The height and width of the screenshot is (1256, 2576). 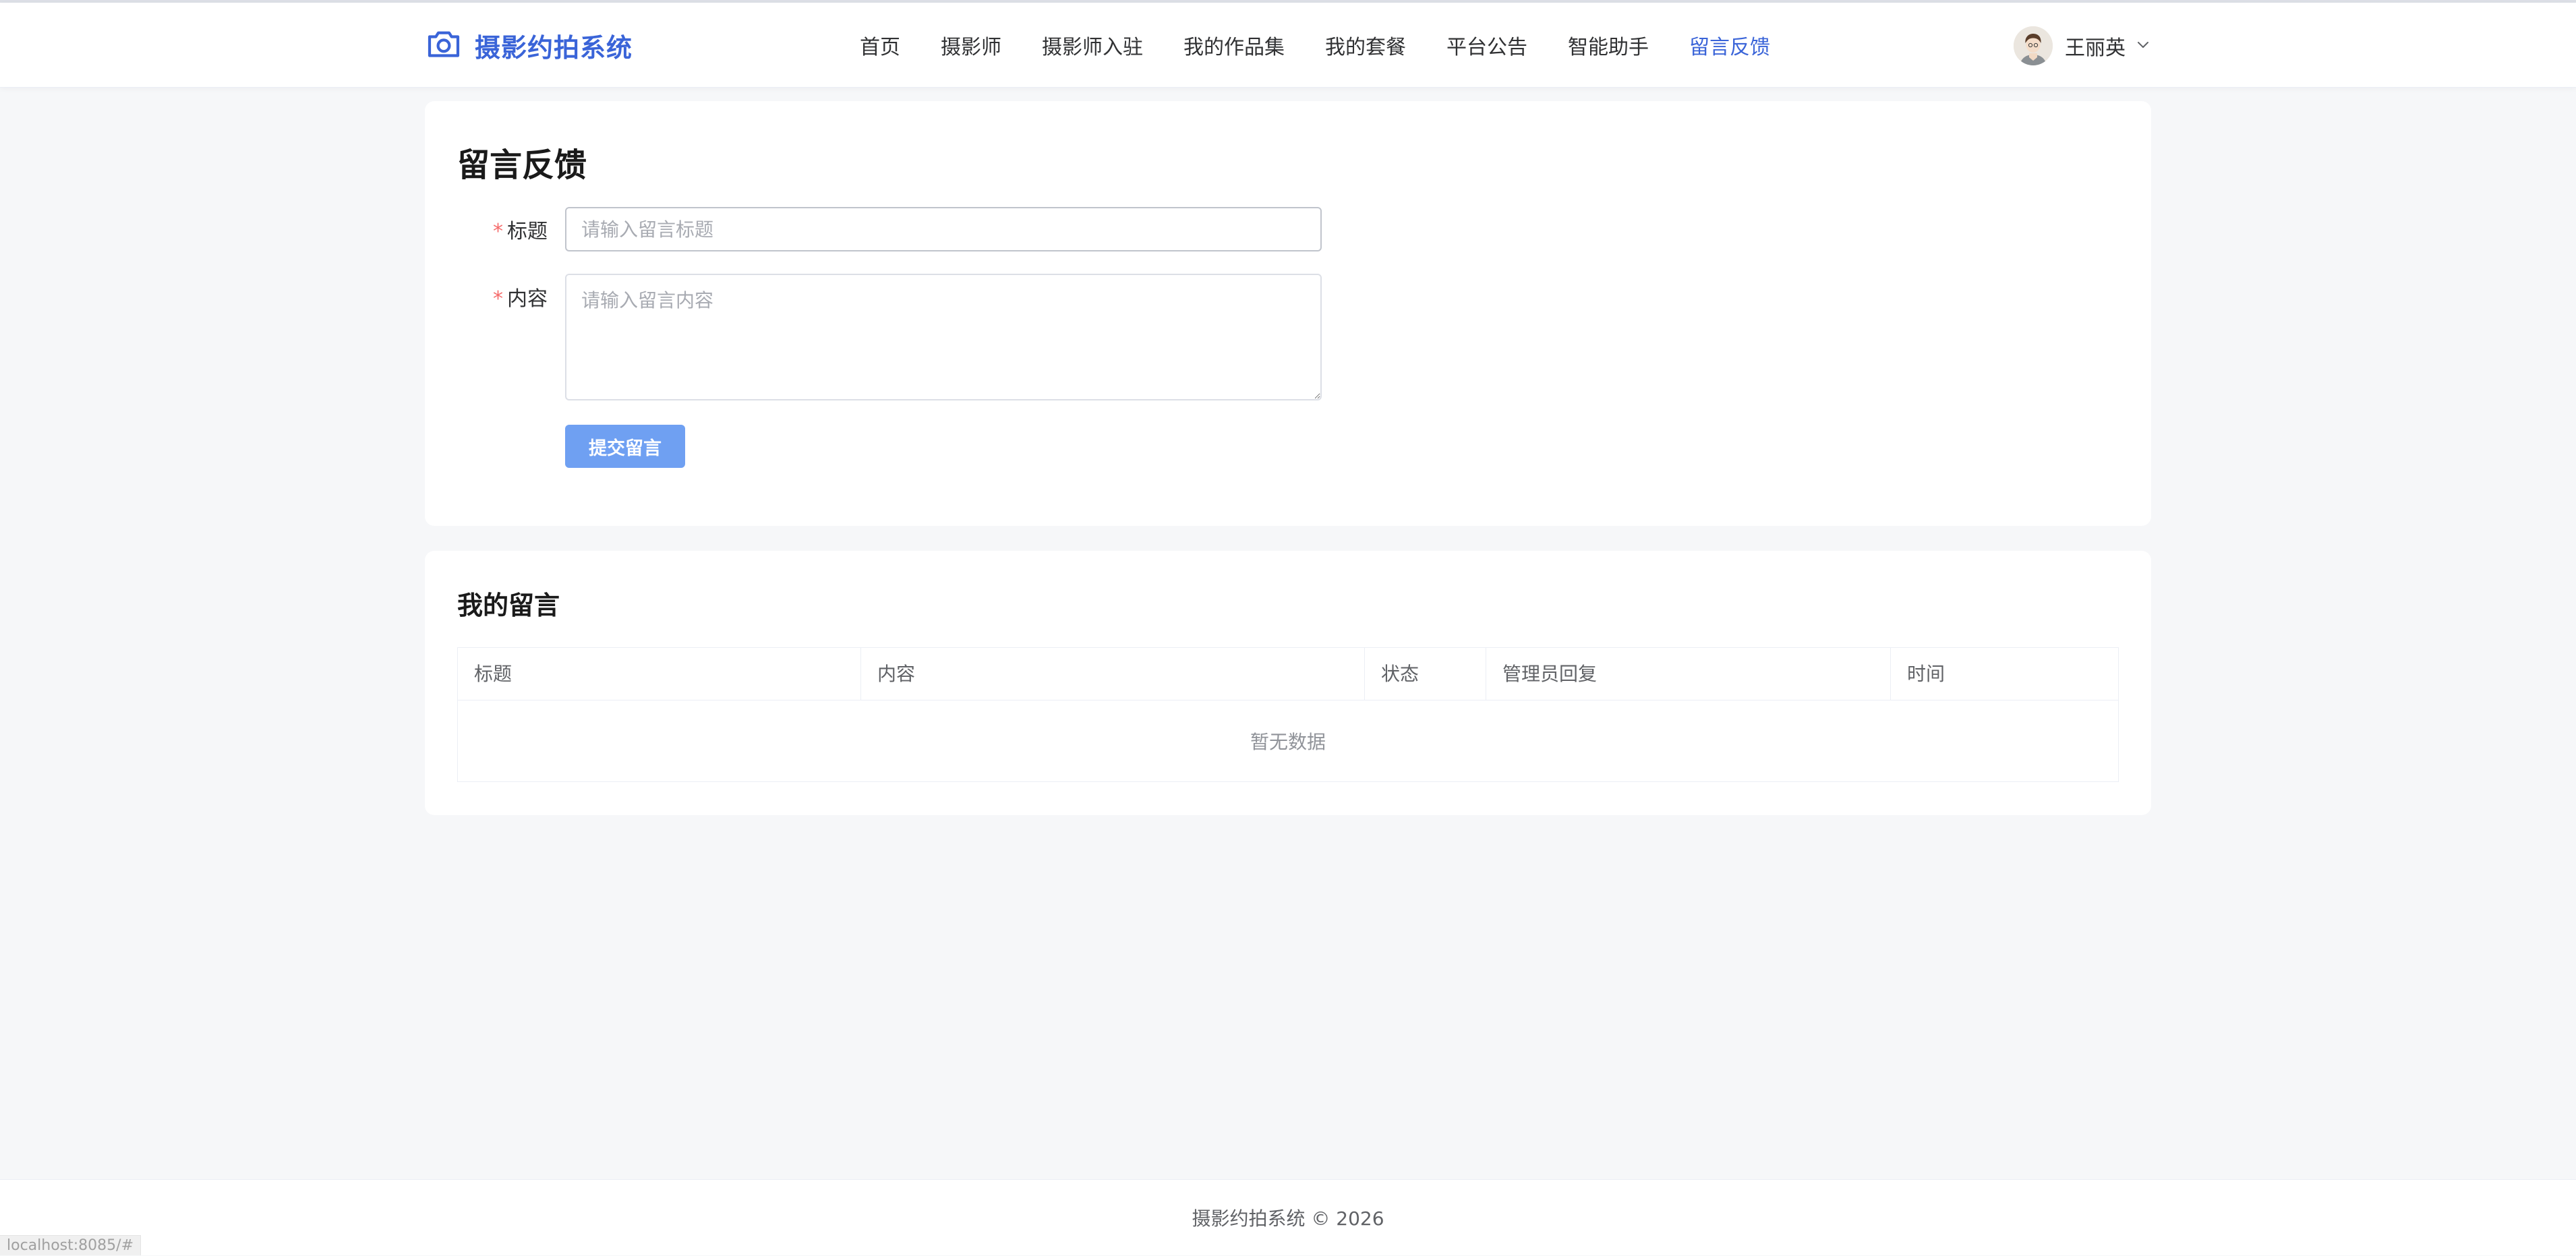 I want to click on nav-home: 首页, so click(x=880, y=45).